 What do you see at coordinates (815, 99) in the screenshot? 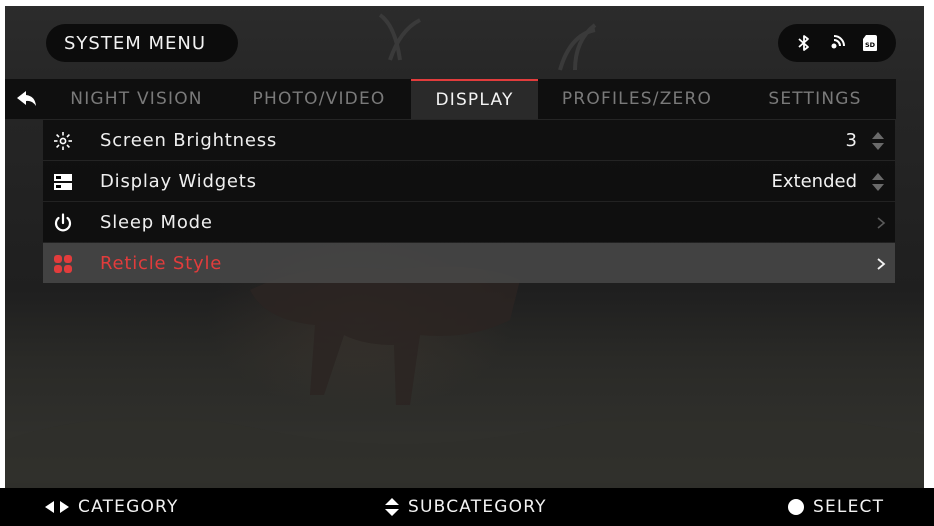
I see `tab-settings: SETTINGS` at bounding box center [815, 99].